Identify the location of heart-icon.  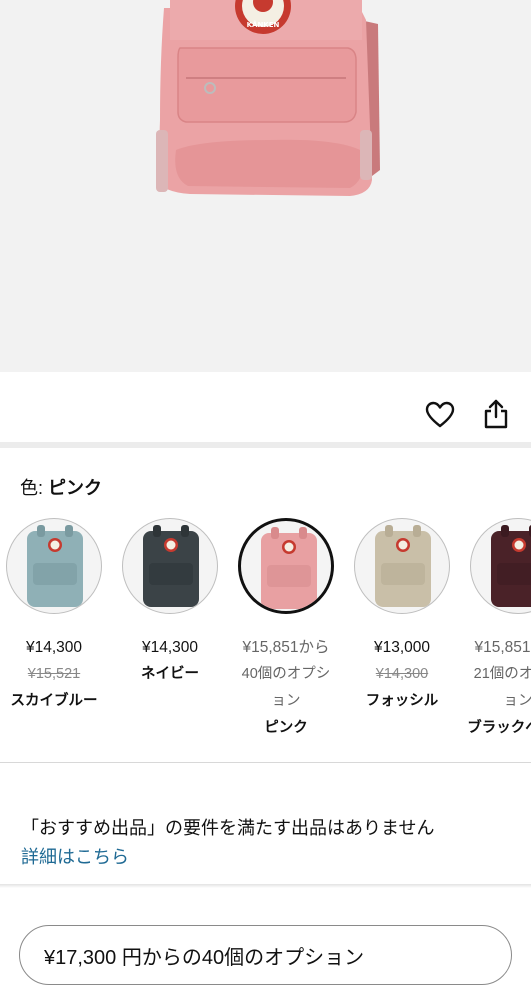
(440, 414).